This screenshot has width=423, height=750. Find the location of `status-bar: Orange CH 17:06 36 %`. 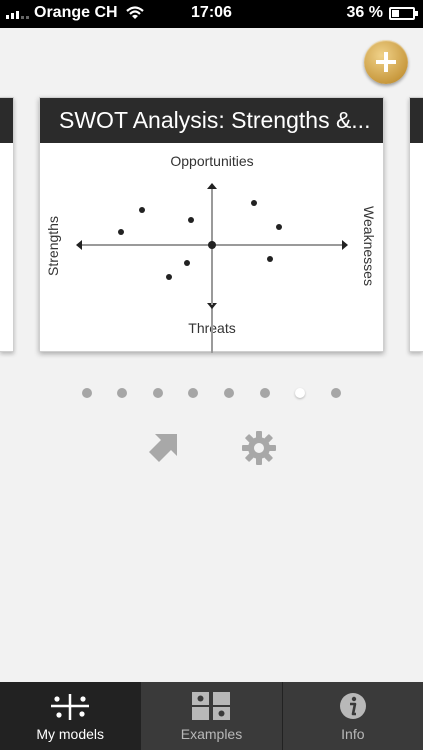

status-bar: Orange CH 17:06 36 % is located at coordinates (211, 14).